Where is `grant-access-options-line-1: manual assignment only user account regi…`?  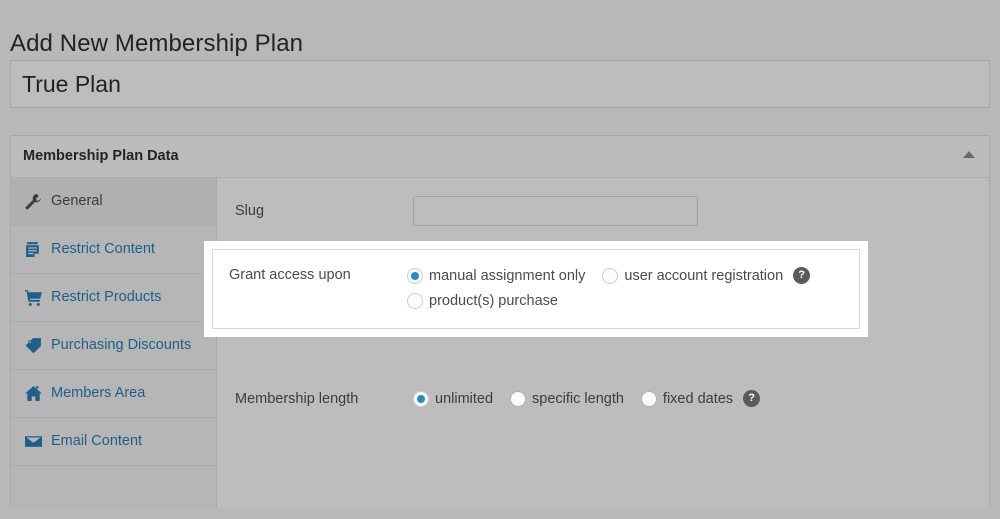
grant-access-options-line-1: manual assignment only user account regi… is located at coordinates (609, 275).